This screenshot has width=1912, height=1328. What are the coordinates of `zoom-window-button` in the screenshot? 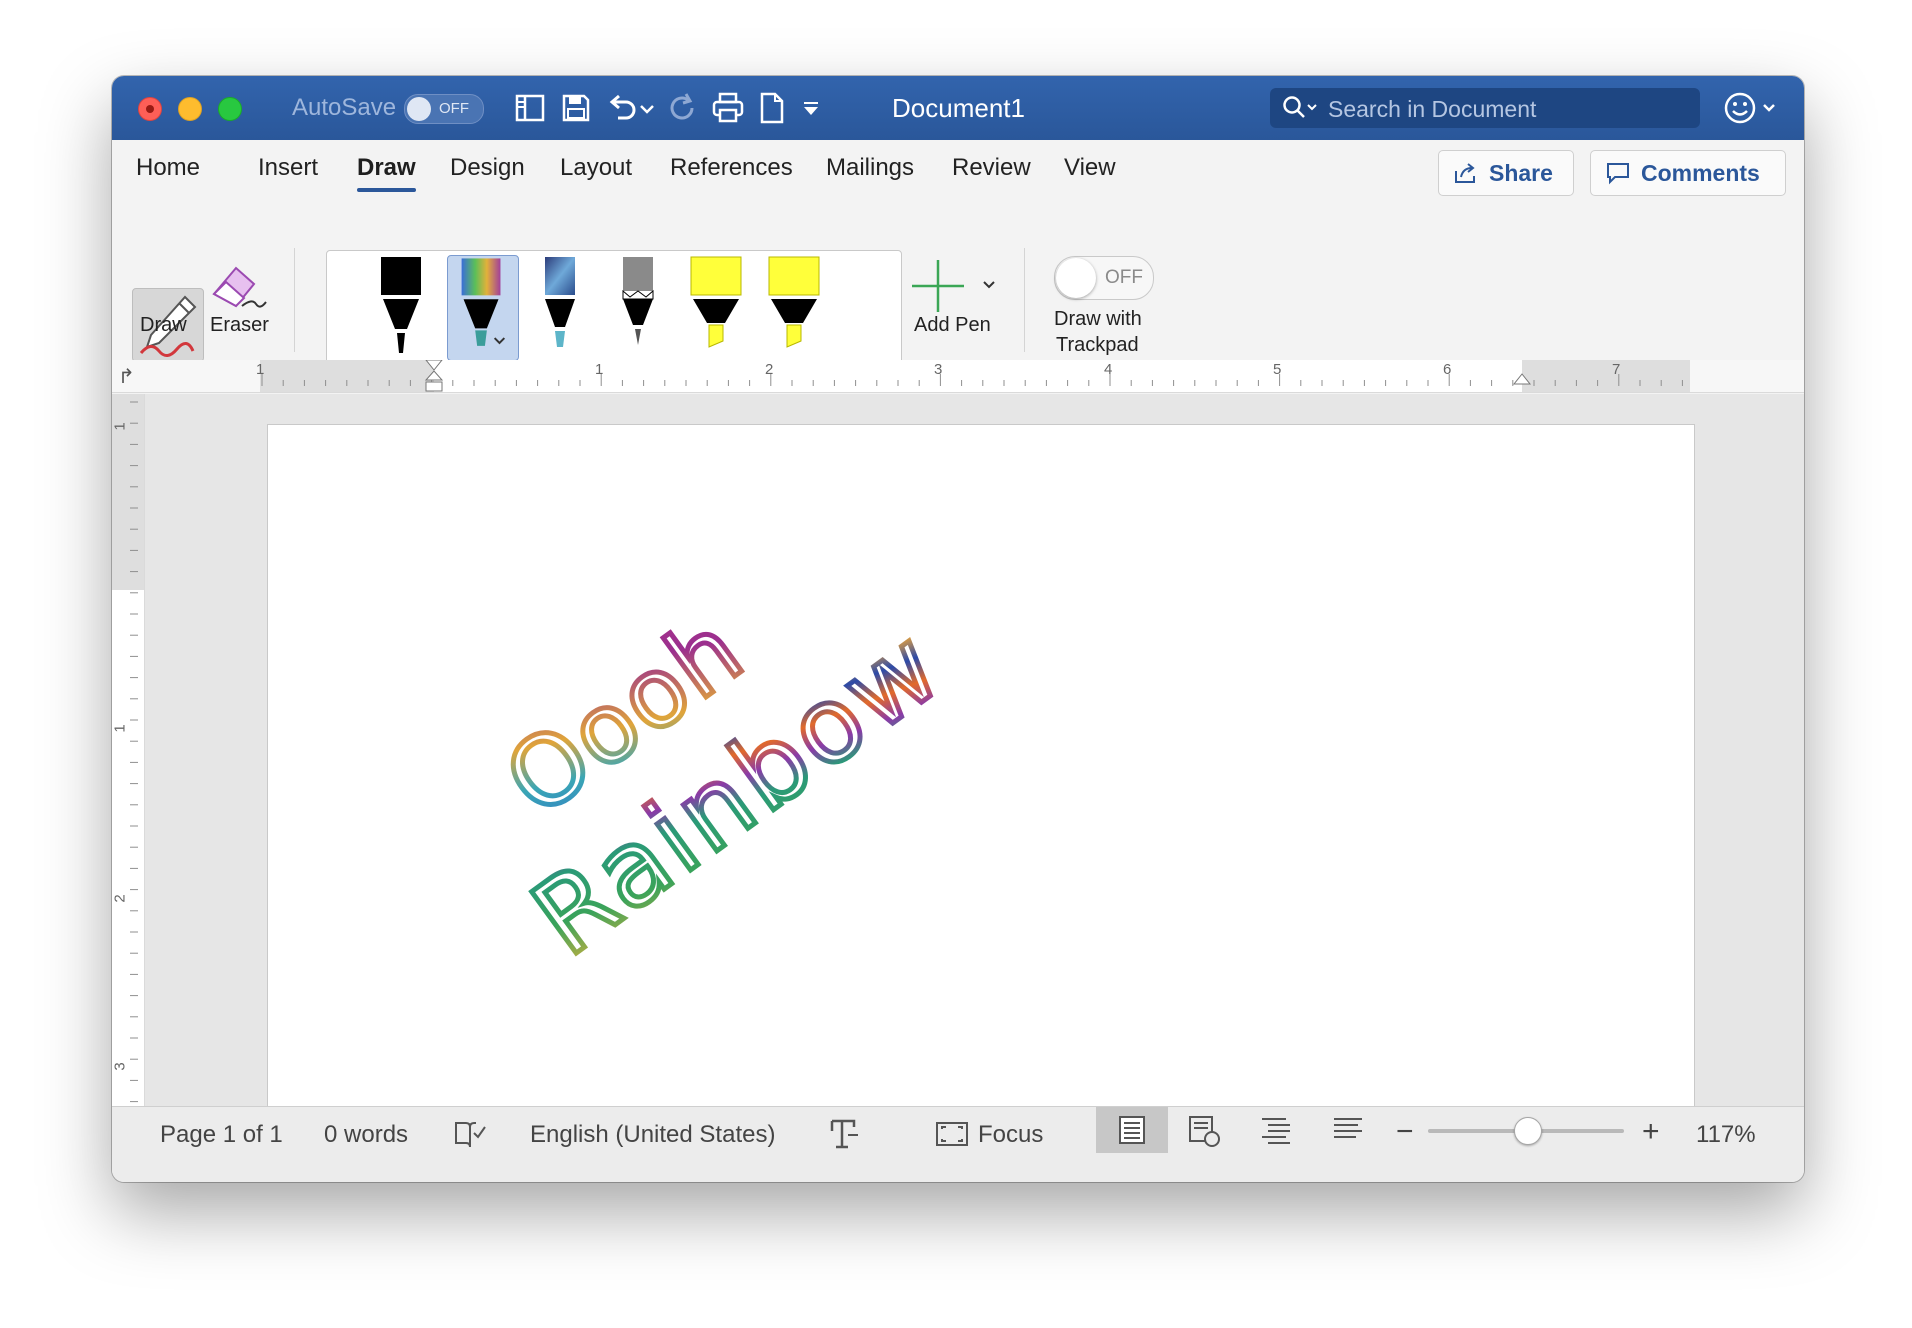 It's located at (230, 109).